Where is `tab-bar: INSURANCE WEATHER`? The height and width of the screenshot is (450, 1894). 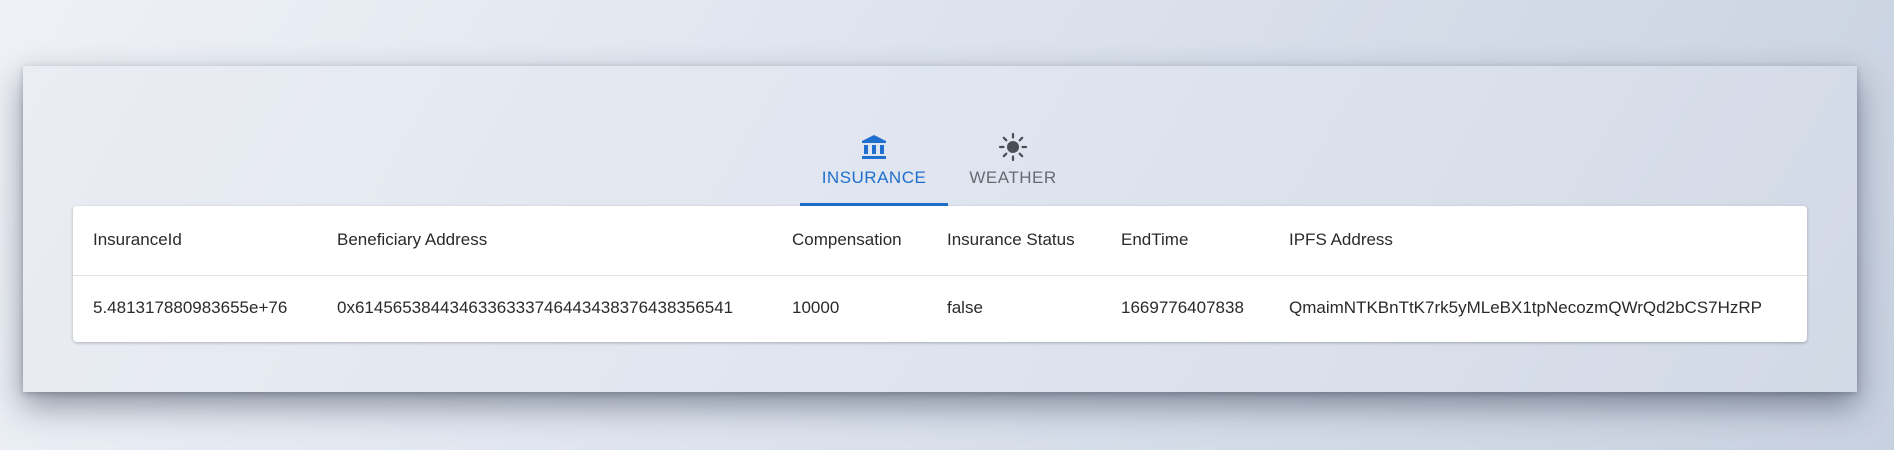 tab-bar: INSURANCE WEATHER is located at coordinates (939, 166).